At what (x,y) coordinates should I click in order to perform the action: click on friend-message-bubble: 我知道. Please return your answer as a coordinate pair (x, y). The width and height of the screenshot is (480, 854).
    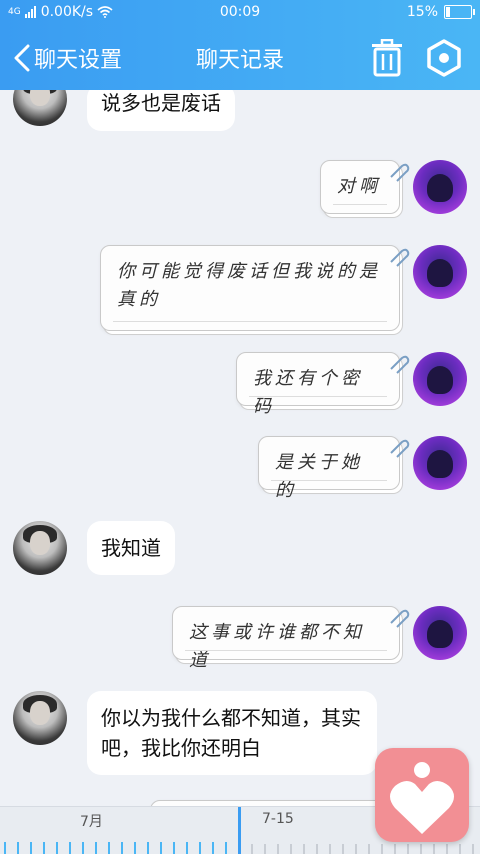
    Looking at the image, I should click on (131, 548).